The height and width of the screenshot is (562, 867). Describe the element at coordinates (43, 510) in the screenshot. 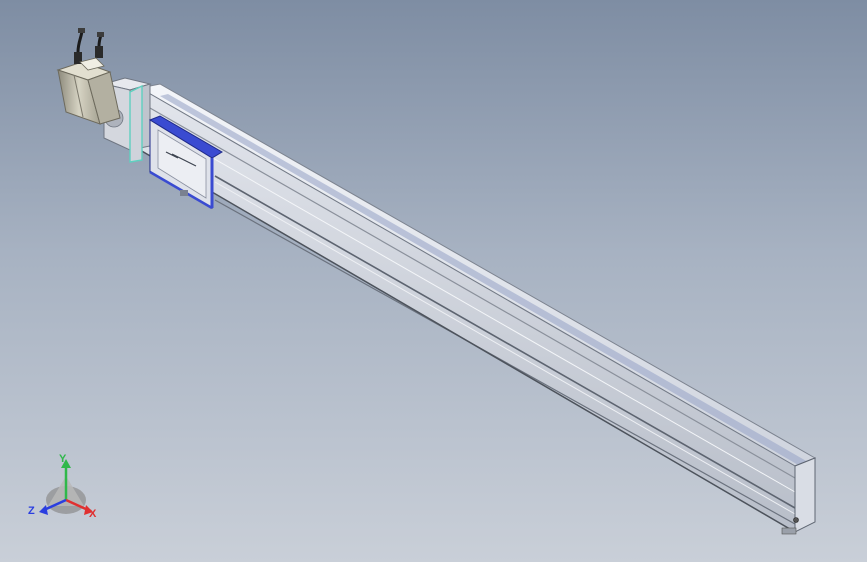

I see `z-axis-arrow-icon` at that location.